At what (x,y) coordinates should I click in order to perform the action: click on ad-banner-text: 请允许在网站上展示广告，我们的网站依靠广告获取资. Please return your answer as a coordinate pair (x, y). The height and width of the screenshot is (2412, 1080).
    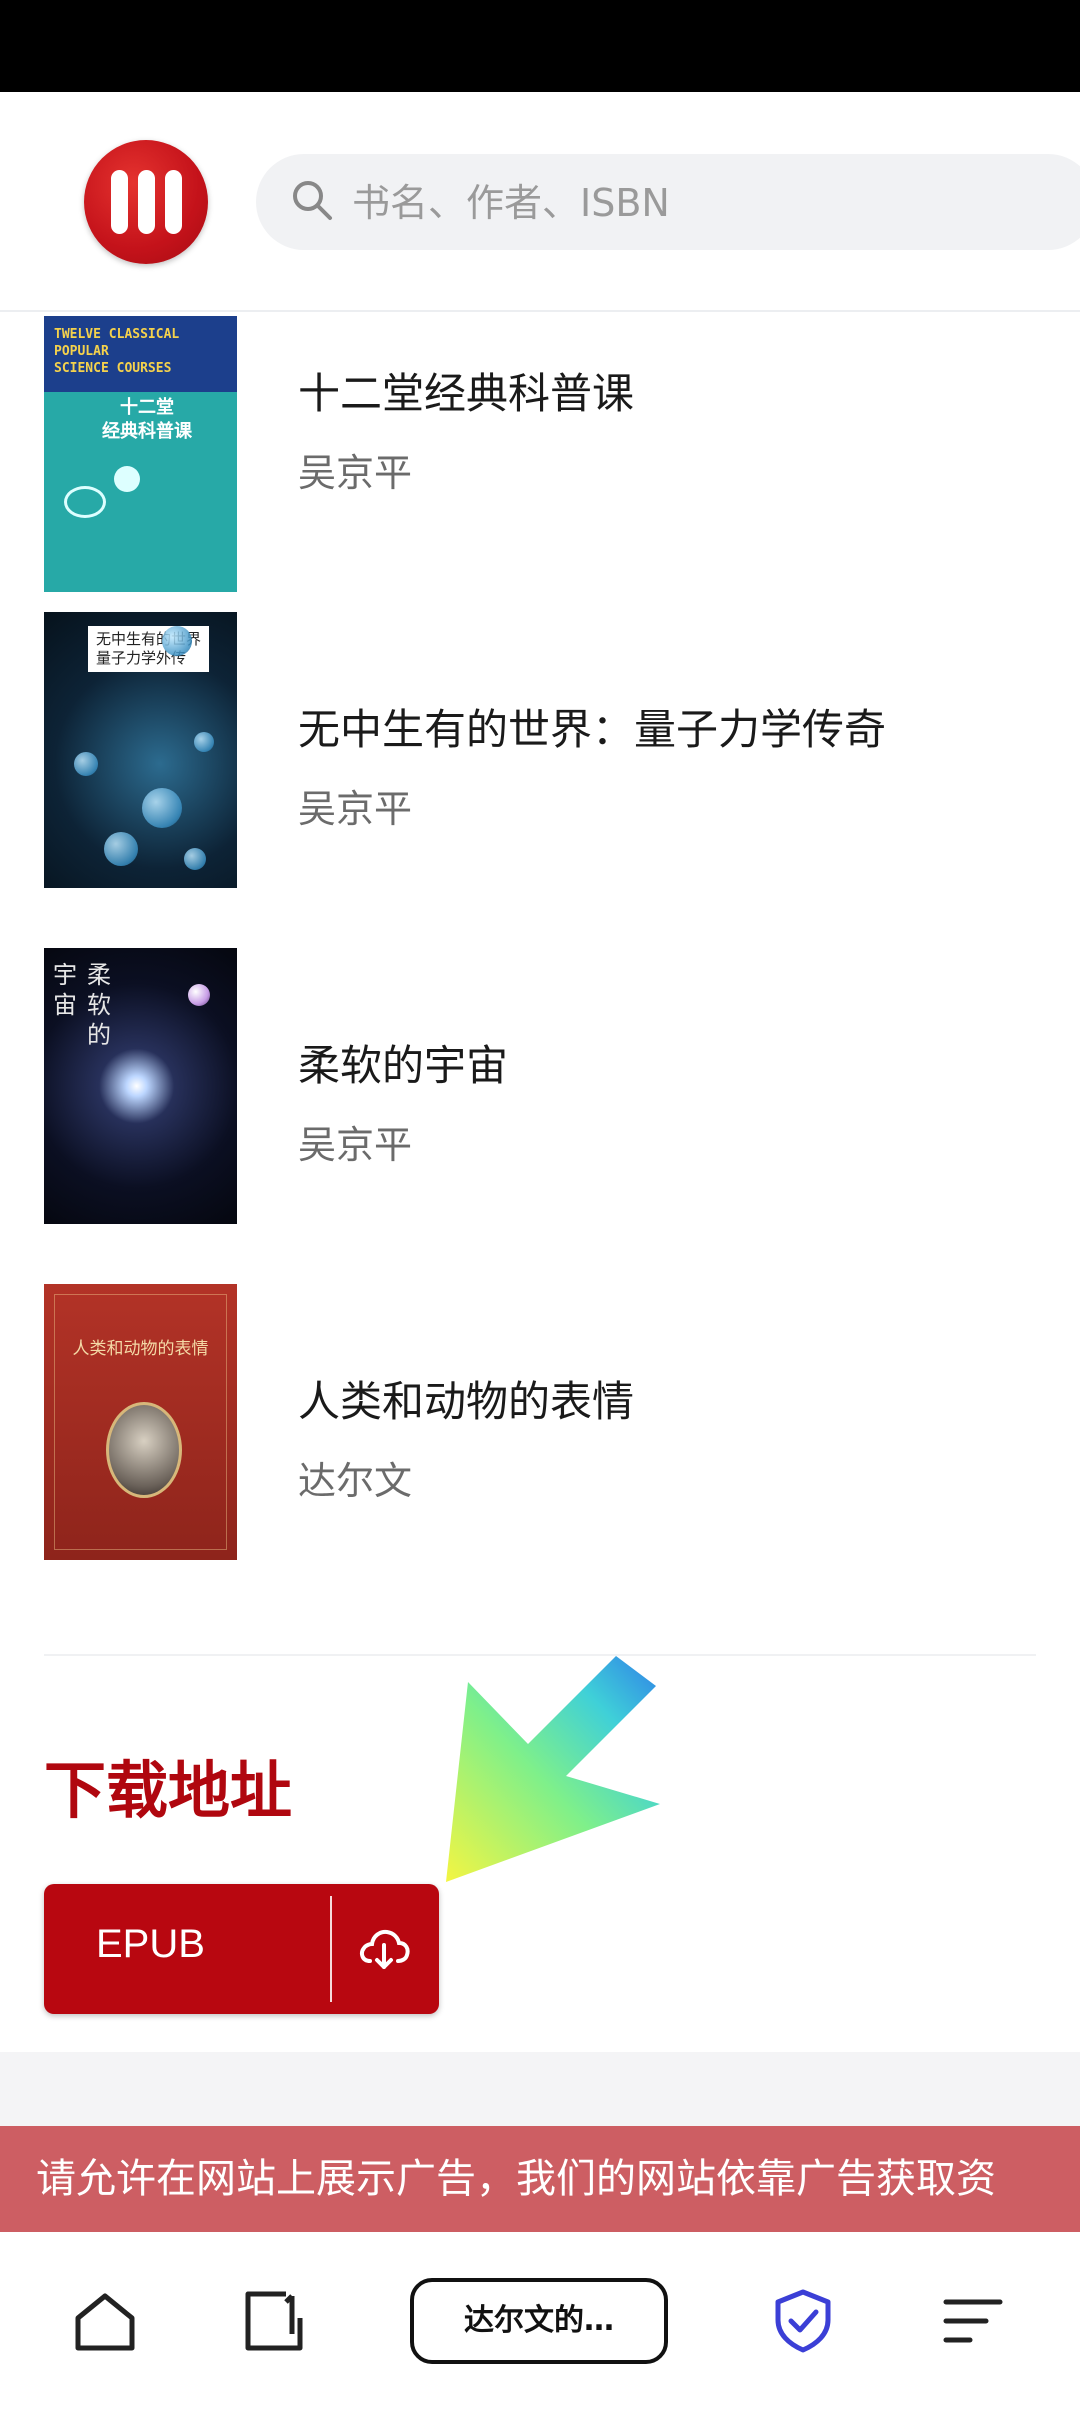
    Looking at the image, I should click on (516, 2179).